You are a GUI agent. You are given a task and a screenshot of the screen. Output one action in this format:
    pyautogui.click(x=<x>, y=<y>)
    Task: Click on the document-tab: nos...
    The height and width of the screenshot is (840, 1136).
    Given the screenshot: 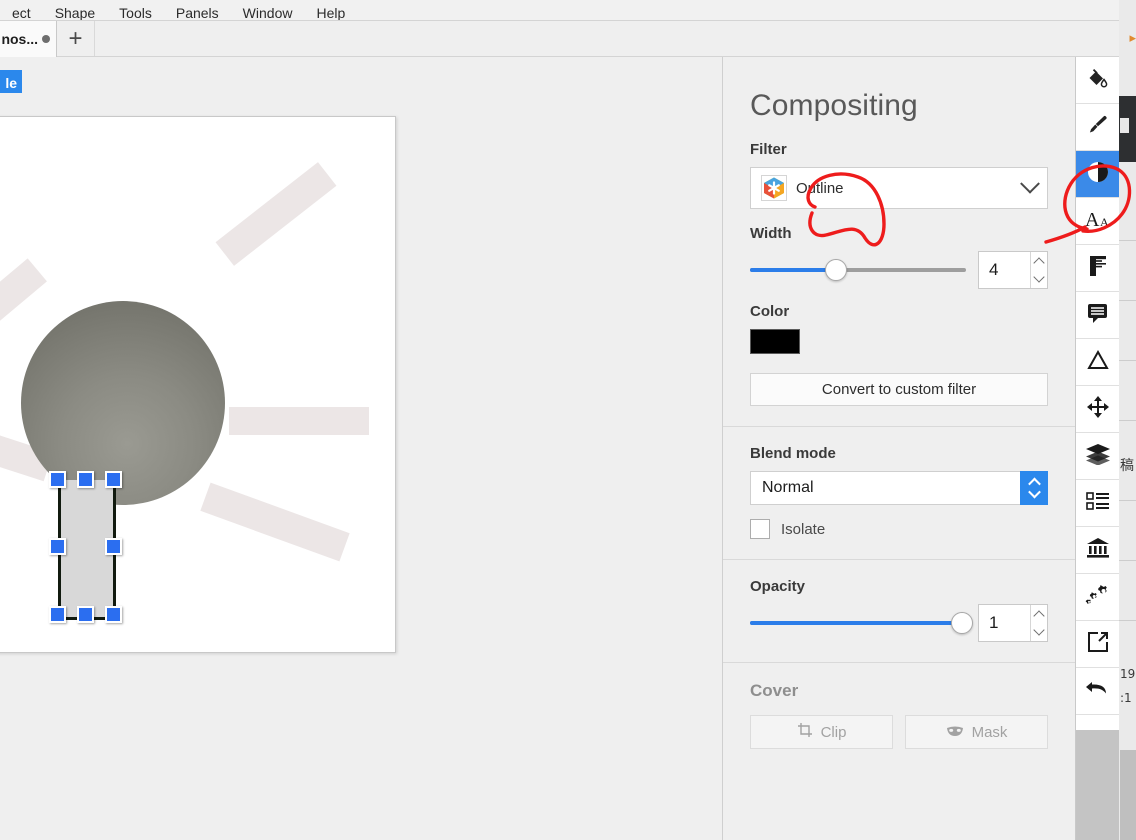 What is the action you would take?
    pyautogui.click(x=28, y=39)
    